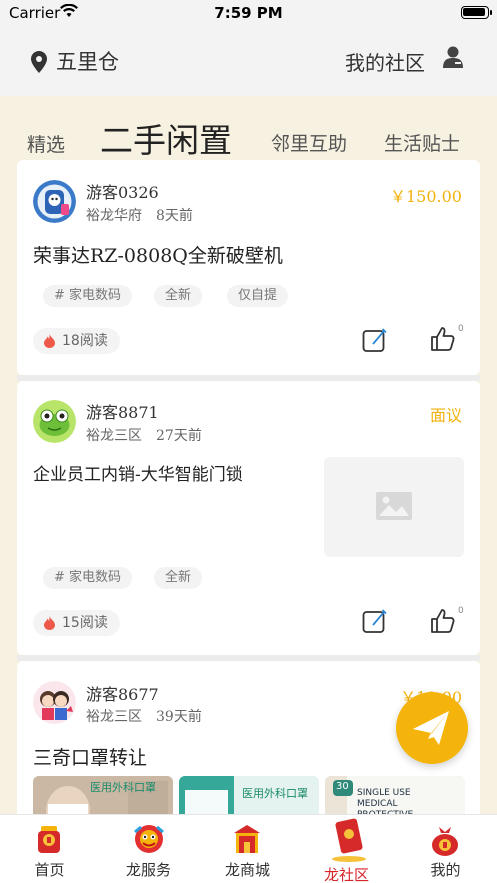  I want to click on my-community-link: 我的社区, so click(385, 61).